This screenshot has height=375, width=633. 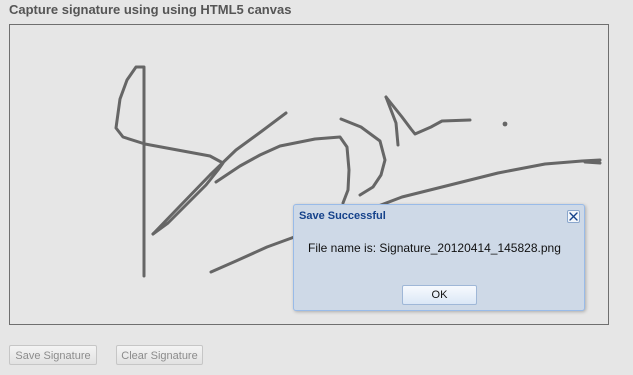 What do you see at coordinates (439, 295) in the screenshot?
I see `ok-button: OK` at bounding box center [439, 295].